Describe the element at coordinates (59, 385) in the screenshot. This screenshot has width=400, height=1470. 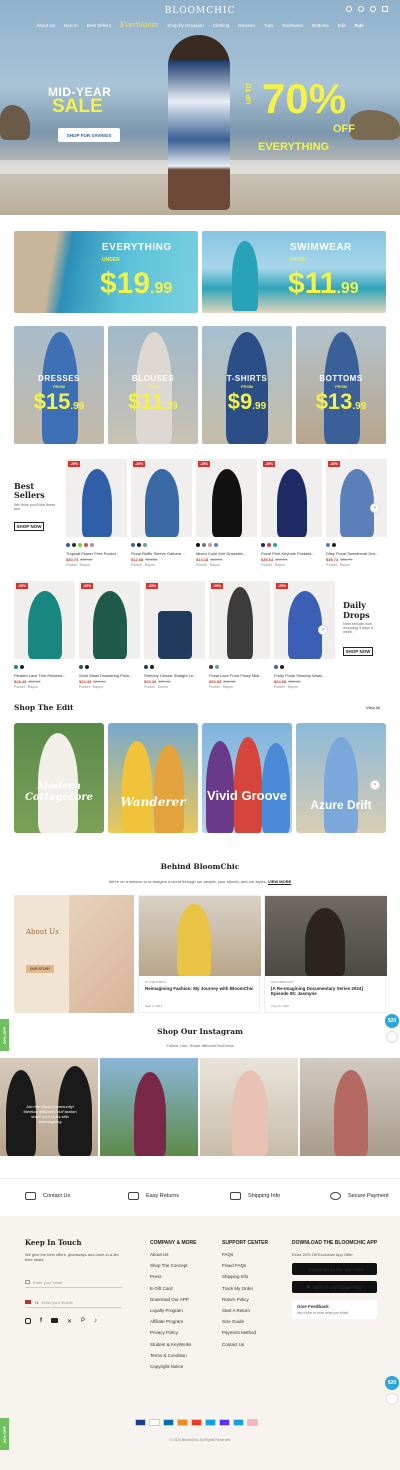
I see `category-dresses: DRESSES FROM $15.99` at that location.